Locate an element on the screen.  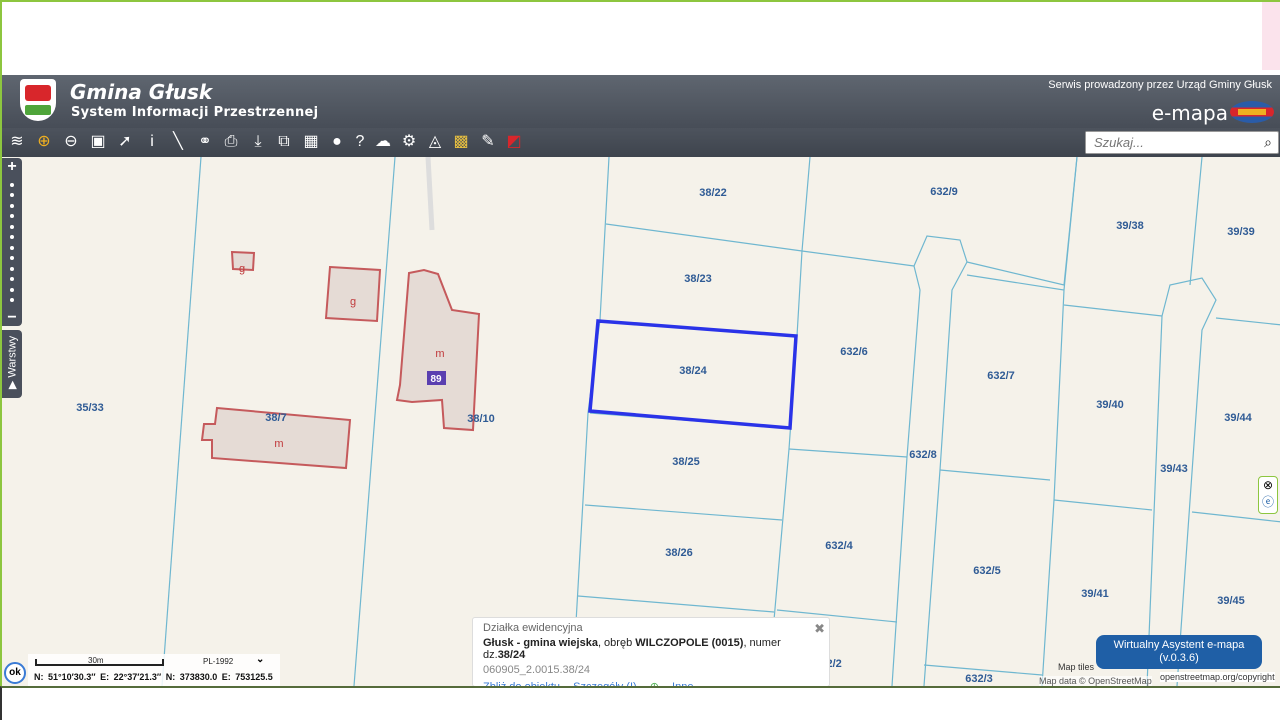
ok-button: ok is located at coordinates (15, 673).